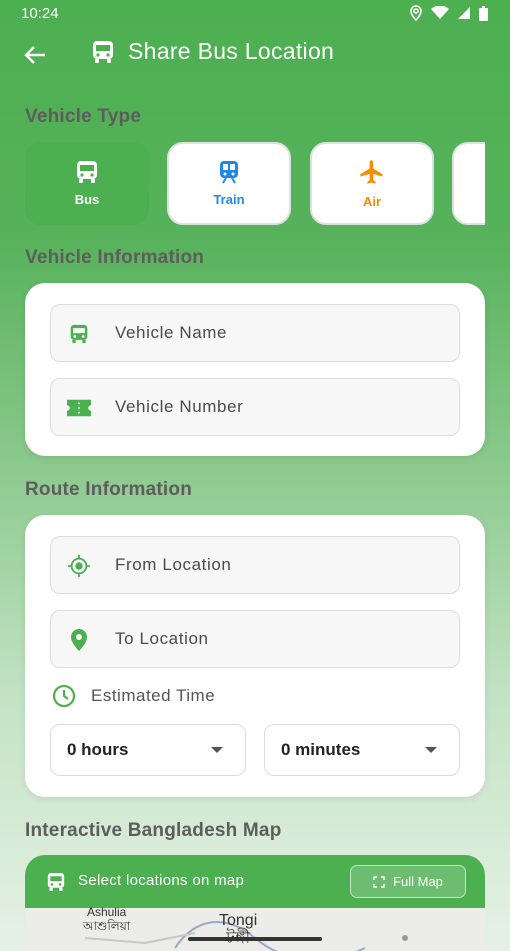  What do you see at coordinates (79, 408) in the screenshot?
I see `ticket-icon` at bounding box center [79, 408].